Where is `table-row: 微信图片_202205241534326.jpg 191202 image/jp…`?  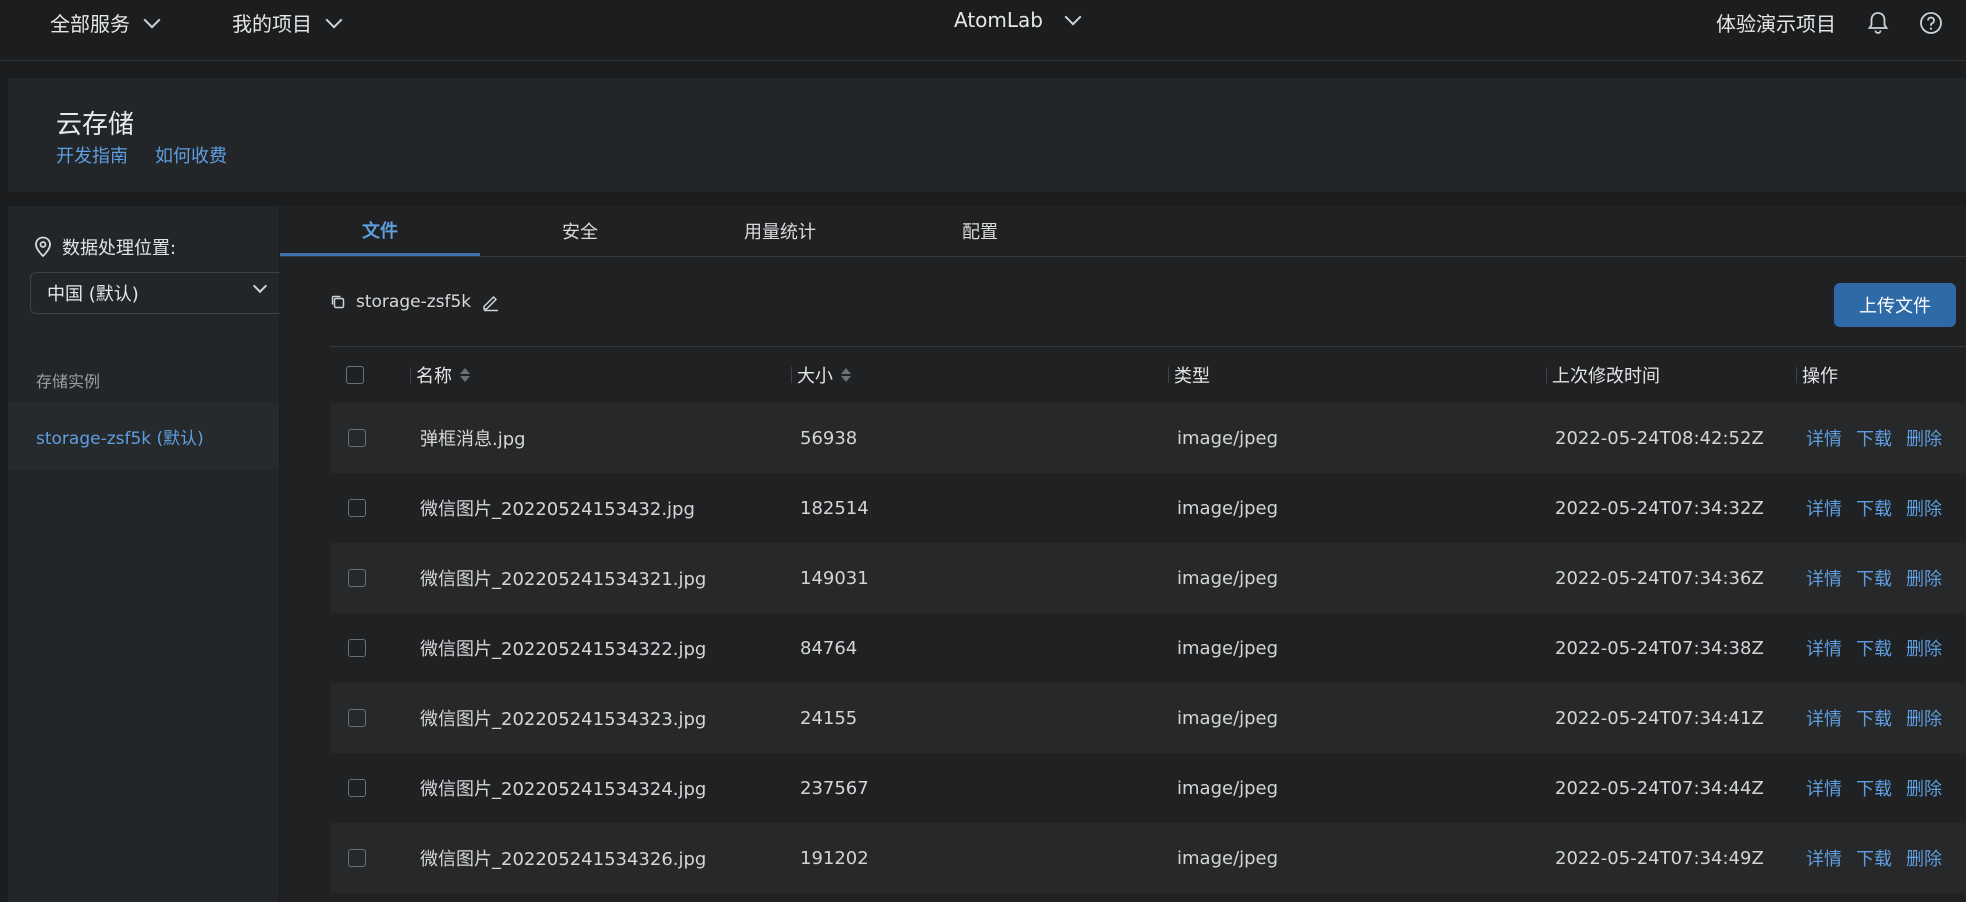 table-row: 微信图片_202205241534326.jpg 191202 image/jp… is located at coordinates (1148, 858).